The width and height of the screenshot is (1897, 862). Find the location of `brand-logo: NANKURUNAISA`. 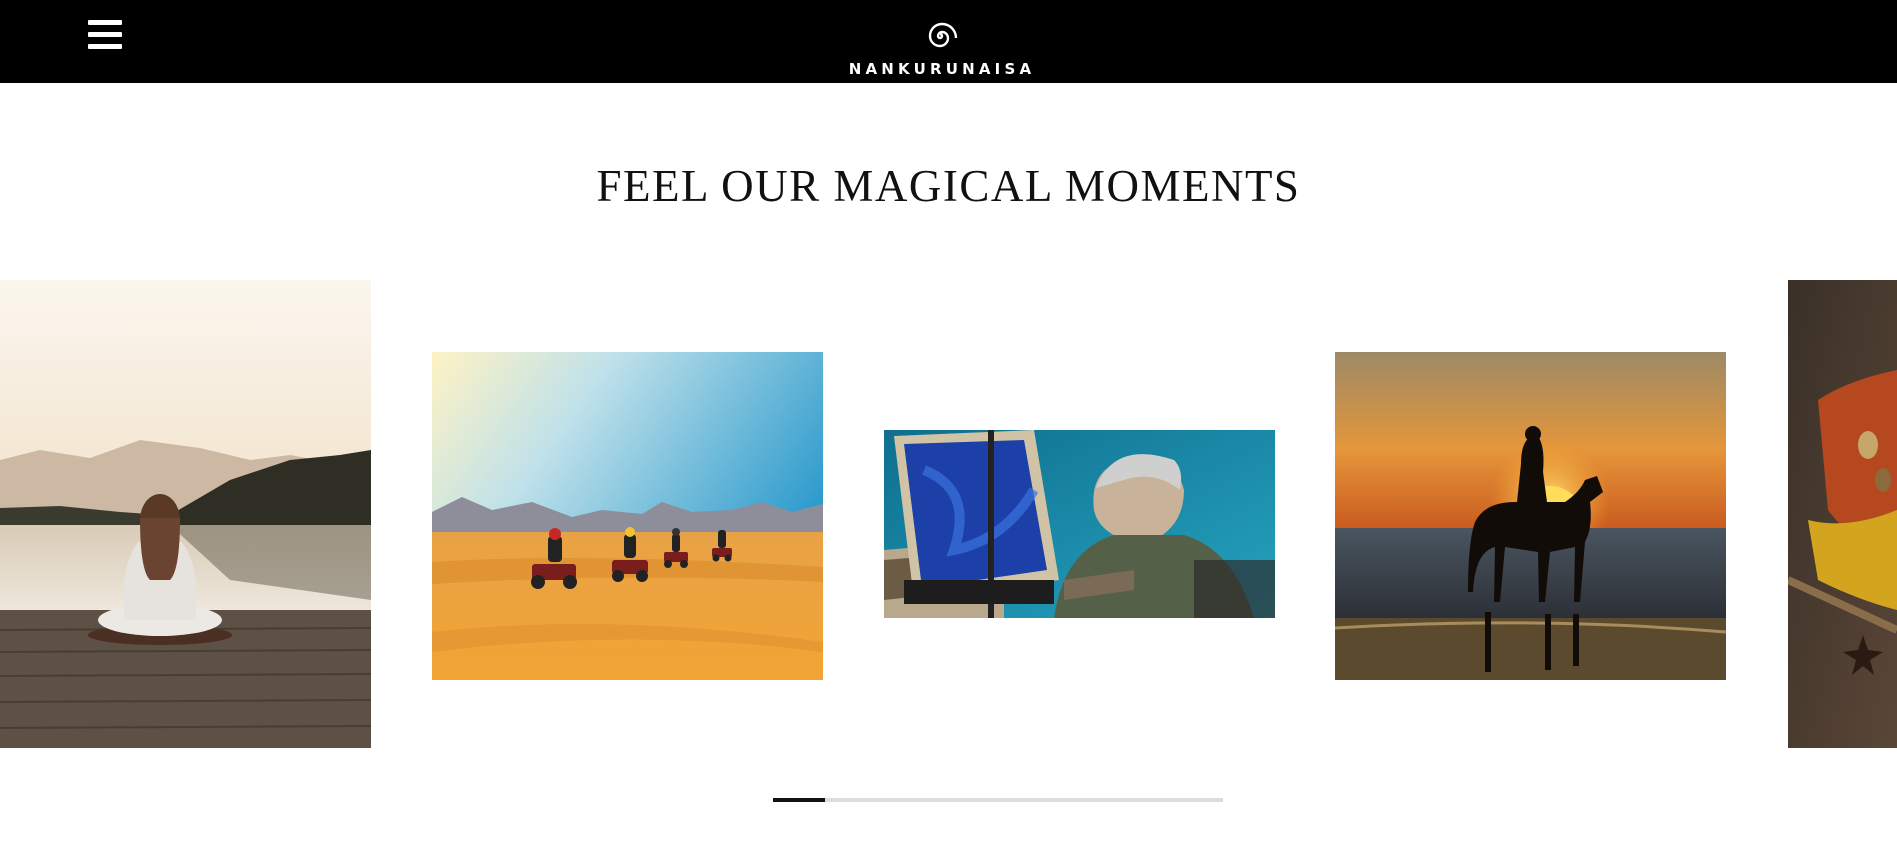

brand-logo: NANKURUNAISA is located at coordinates (940, 48).